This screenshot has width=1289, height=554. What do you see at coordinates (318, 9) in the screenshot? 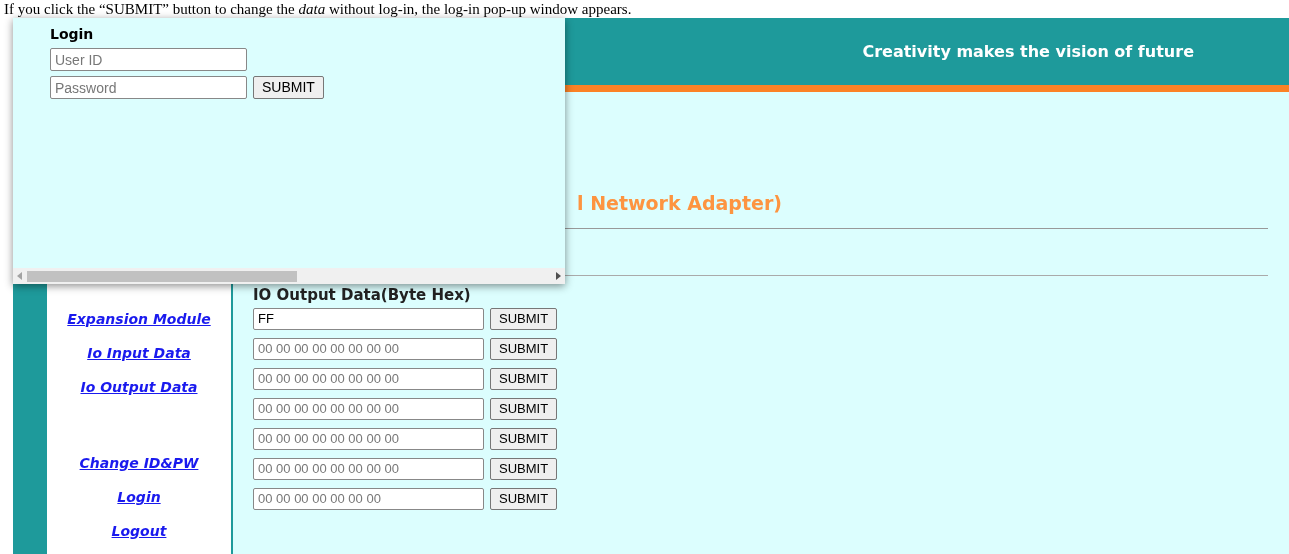
I see `caption: If you click the “SUBMIT” button to change the data without log-in, the log-in pop-up window appears.` at bounding box center [318, 9].